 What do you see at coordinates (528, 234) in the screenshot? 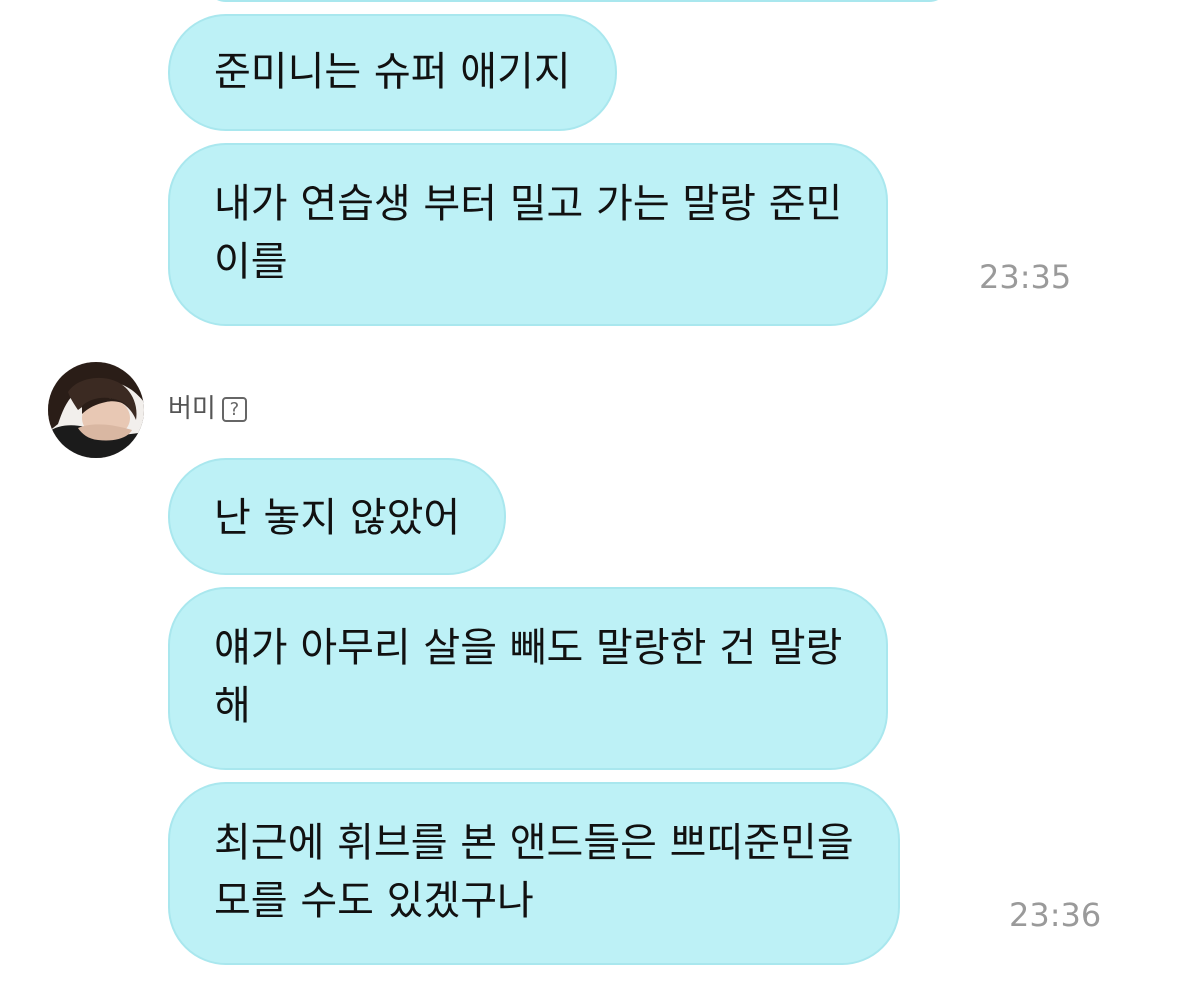
I see `message-bubble: 내가 연습생 부터 밀고 가는 말랑 준민 이를` at bounding box center [528, 234].